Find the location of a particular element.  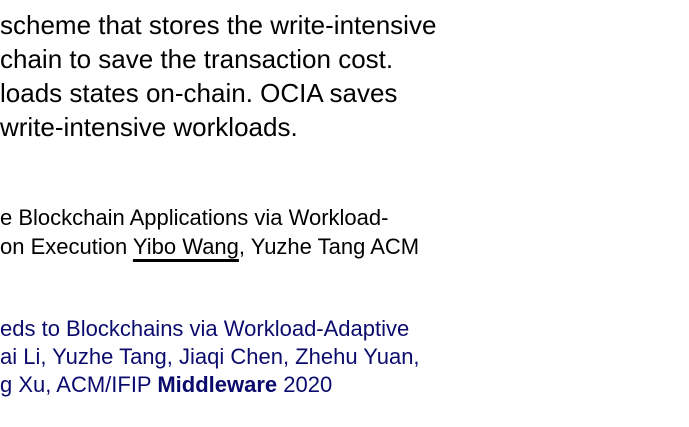

author-link-yibo-wang: Yibo Wang is located at coordinates (186, 246).